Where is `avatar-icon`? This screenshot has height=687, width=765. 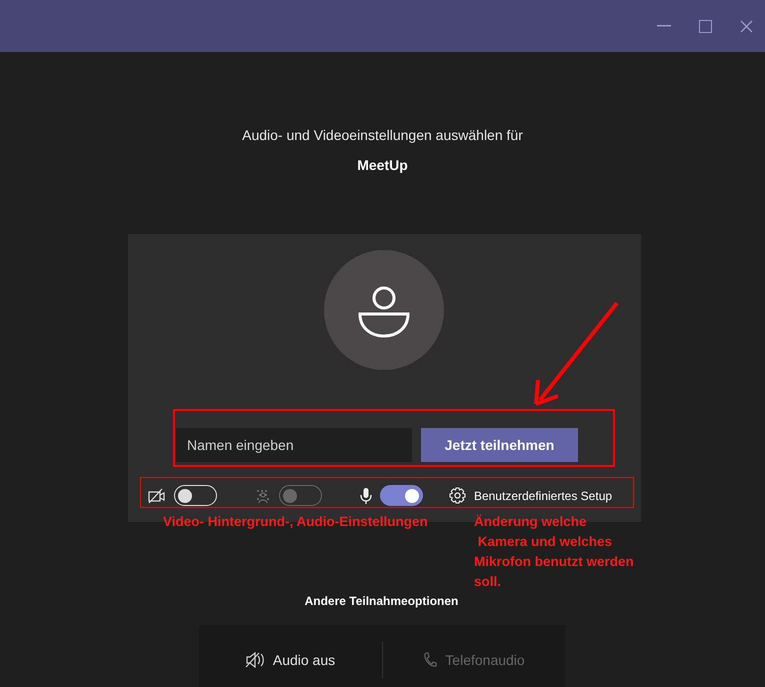 avatar-icon is located at coordinates (384, 310).